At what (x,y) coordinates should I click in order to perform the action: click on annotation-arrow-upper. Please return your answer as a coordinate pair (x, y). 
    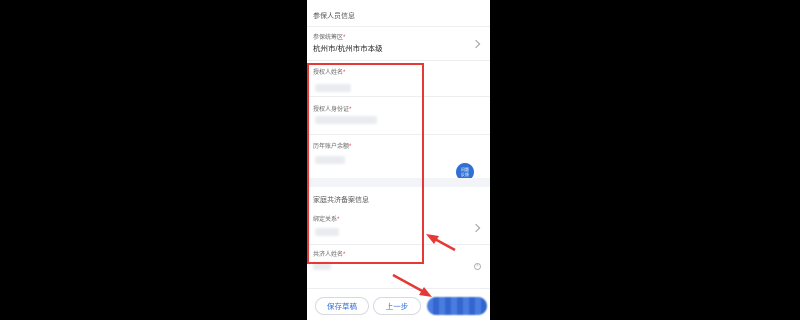
    Looking at the image, I should click on (441, 243).